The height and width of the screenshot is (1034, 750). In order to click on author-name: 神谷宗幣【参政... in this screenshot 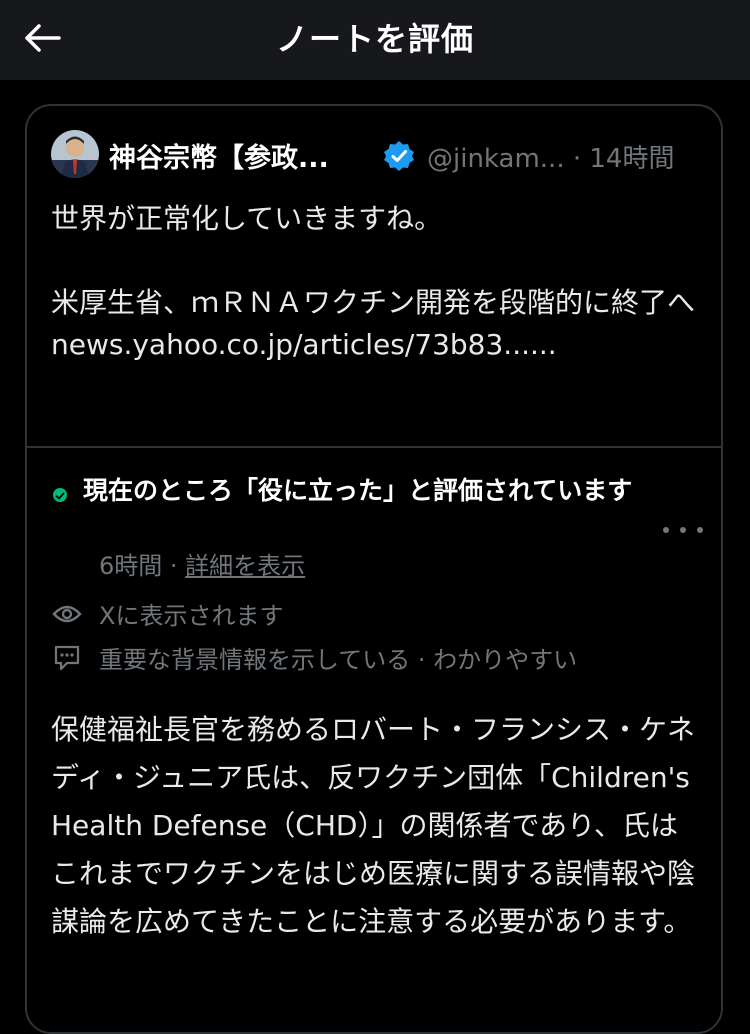, I will do `click(219, 155)`.